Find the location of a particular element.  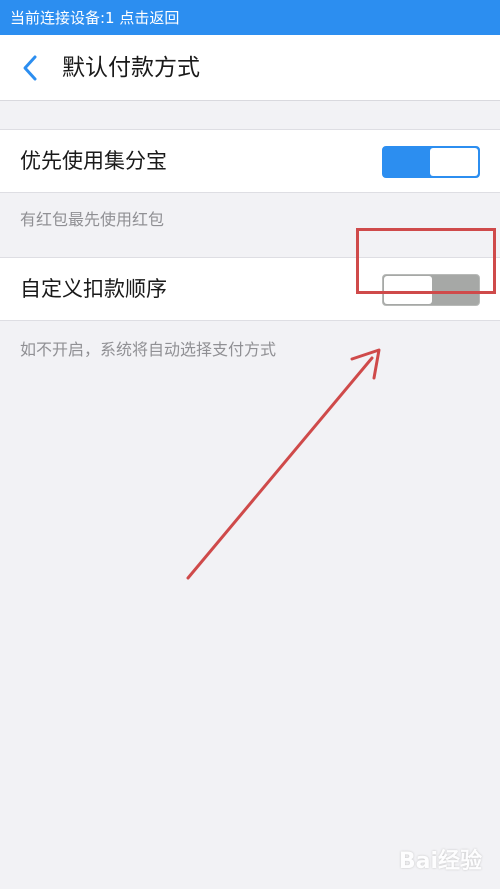

annotation-arrow is located at coordinates (283, 464).